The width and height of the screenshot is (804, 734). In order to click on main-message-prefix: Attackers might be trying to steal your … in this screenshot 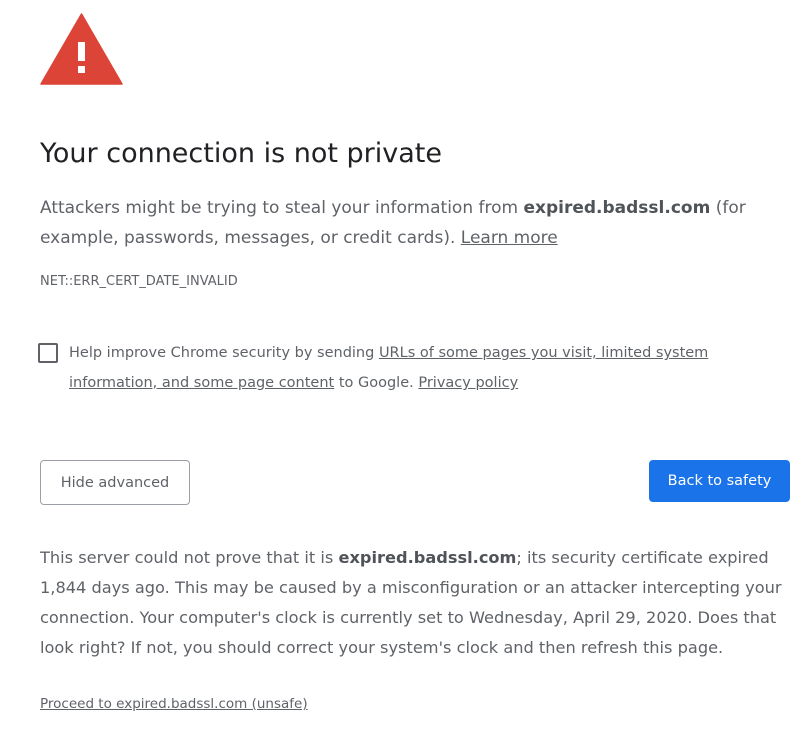, I will do `click(282, 208)`.